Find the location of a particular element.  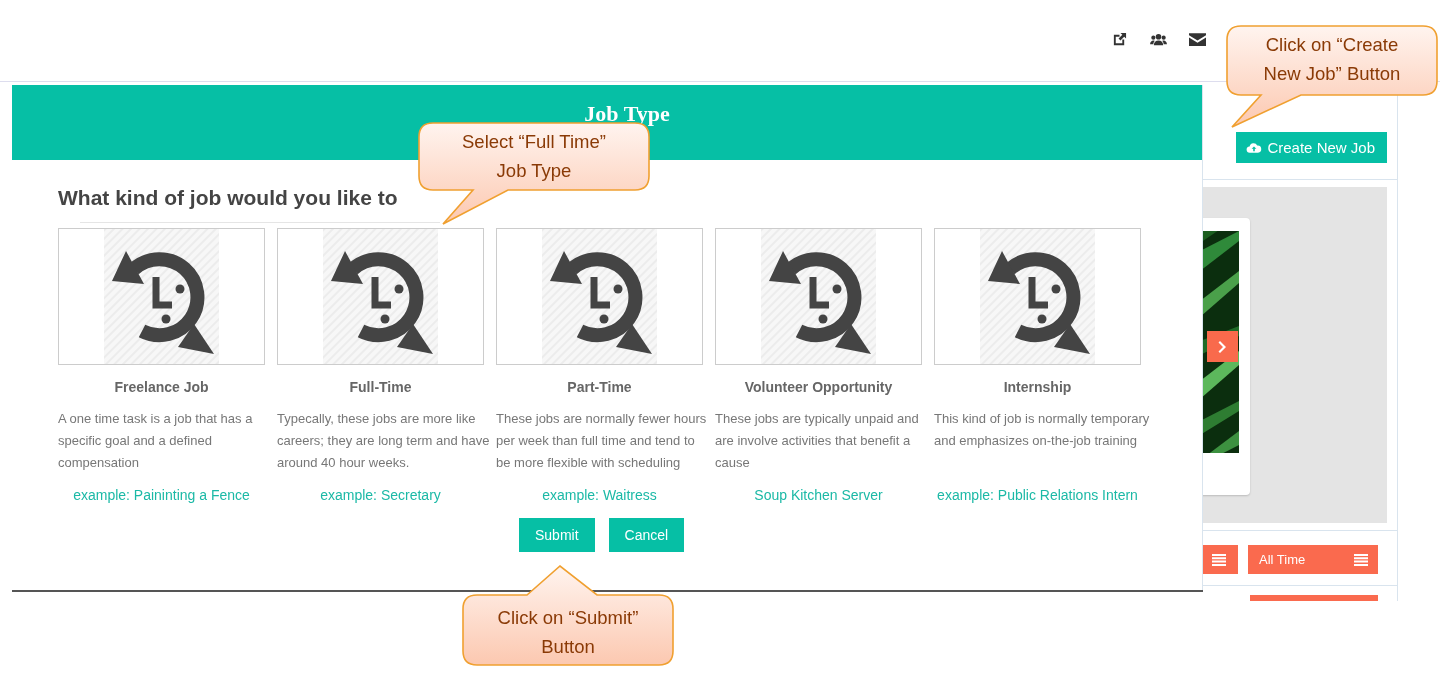

time-filter-button: All Time is located at coordinates (1313, 559).